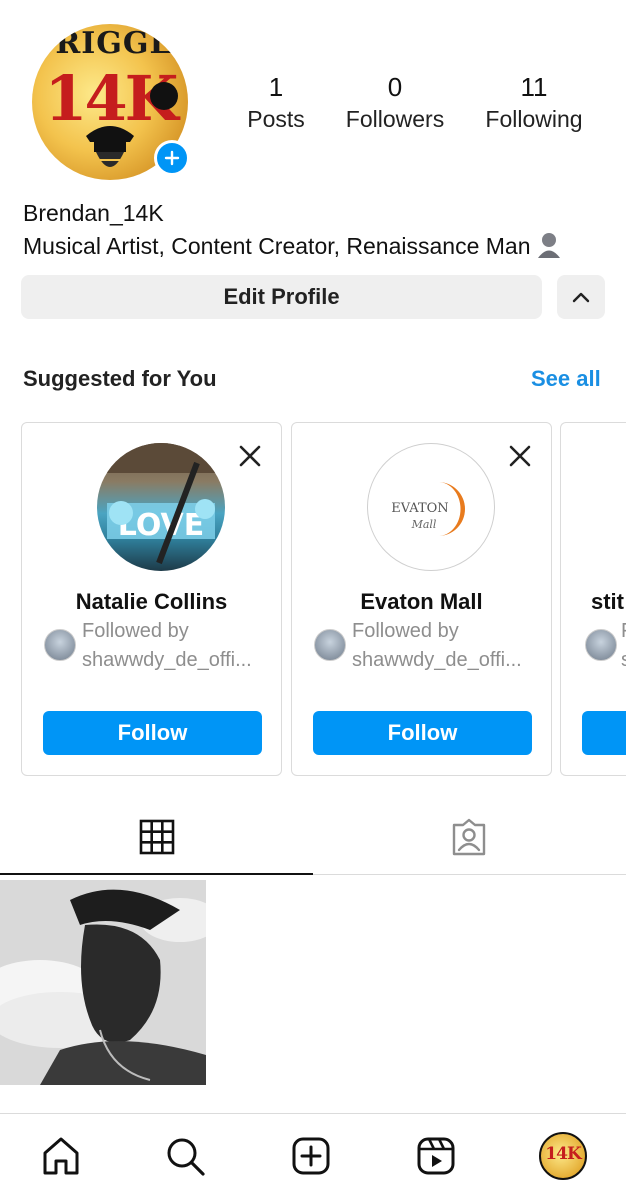  I want to click on bottom-nav-divider, so click(313, 1113).